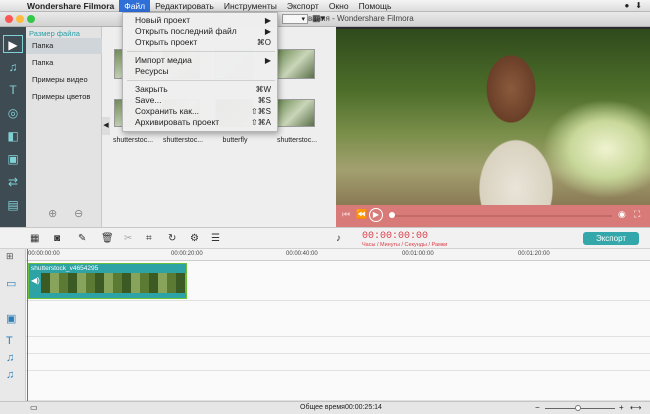  What do you see at coordinates (339, 6) in the screenshot?
I see `menu-window: Окно` at bounding box center [339, 6].